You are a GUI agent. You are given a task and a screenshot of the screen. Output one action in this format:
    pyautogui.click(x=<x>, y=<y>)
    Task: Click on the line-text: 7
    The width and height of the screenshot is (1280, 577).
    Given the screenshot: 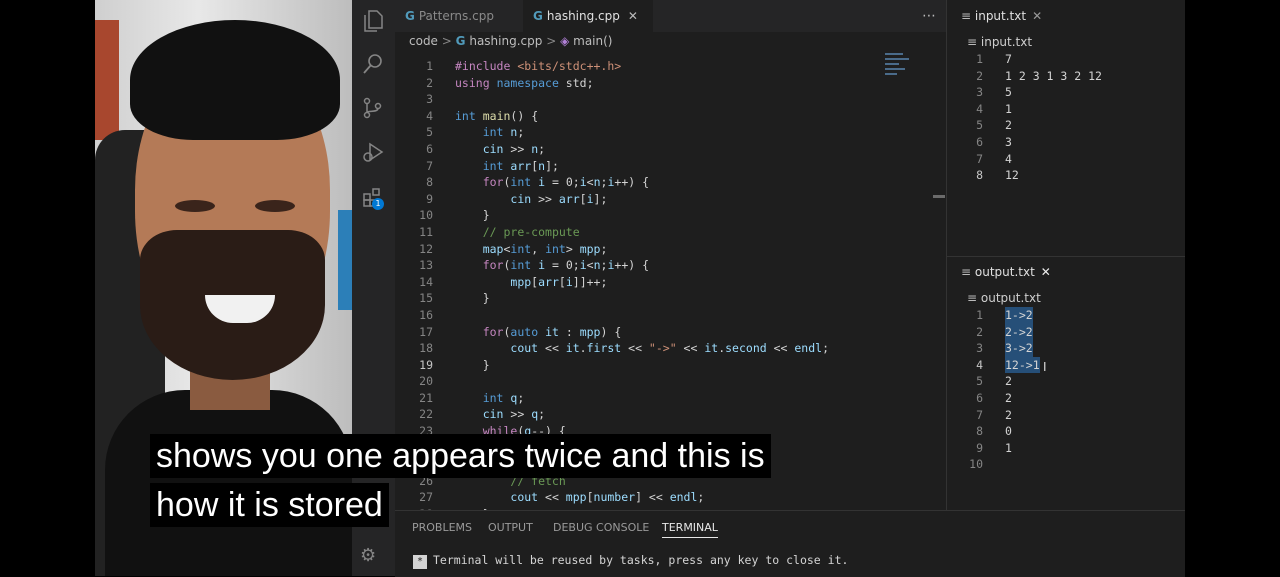 What is the action you would take?
    pyautogui.click(x=1008, y=59)
    